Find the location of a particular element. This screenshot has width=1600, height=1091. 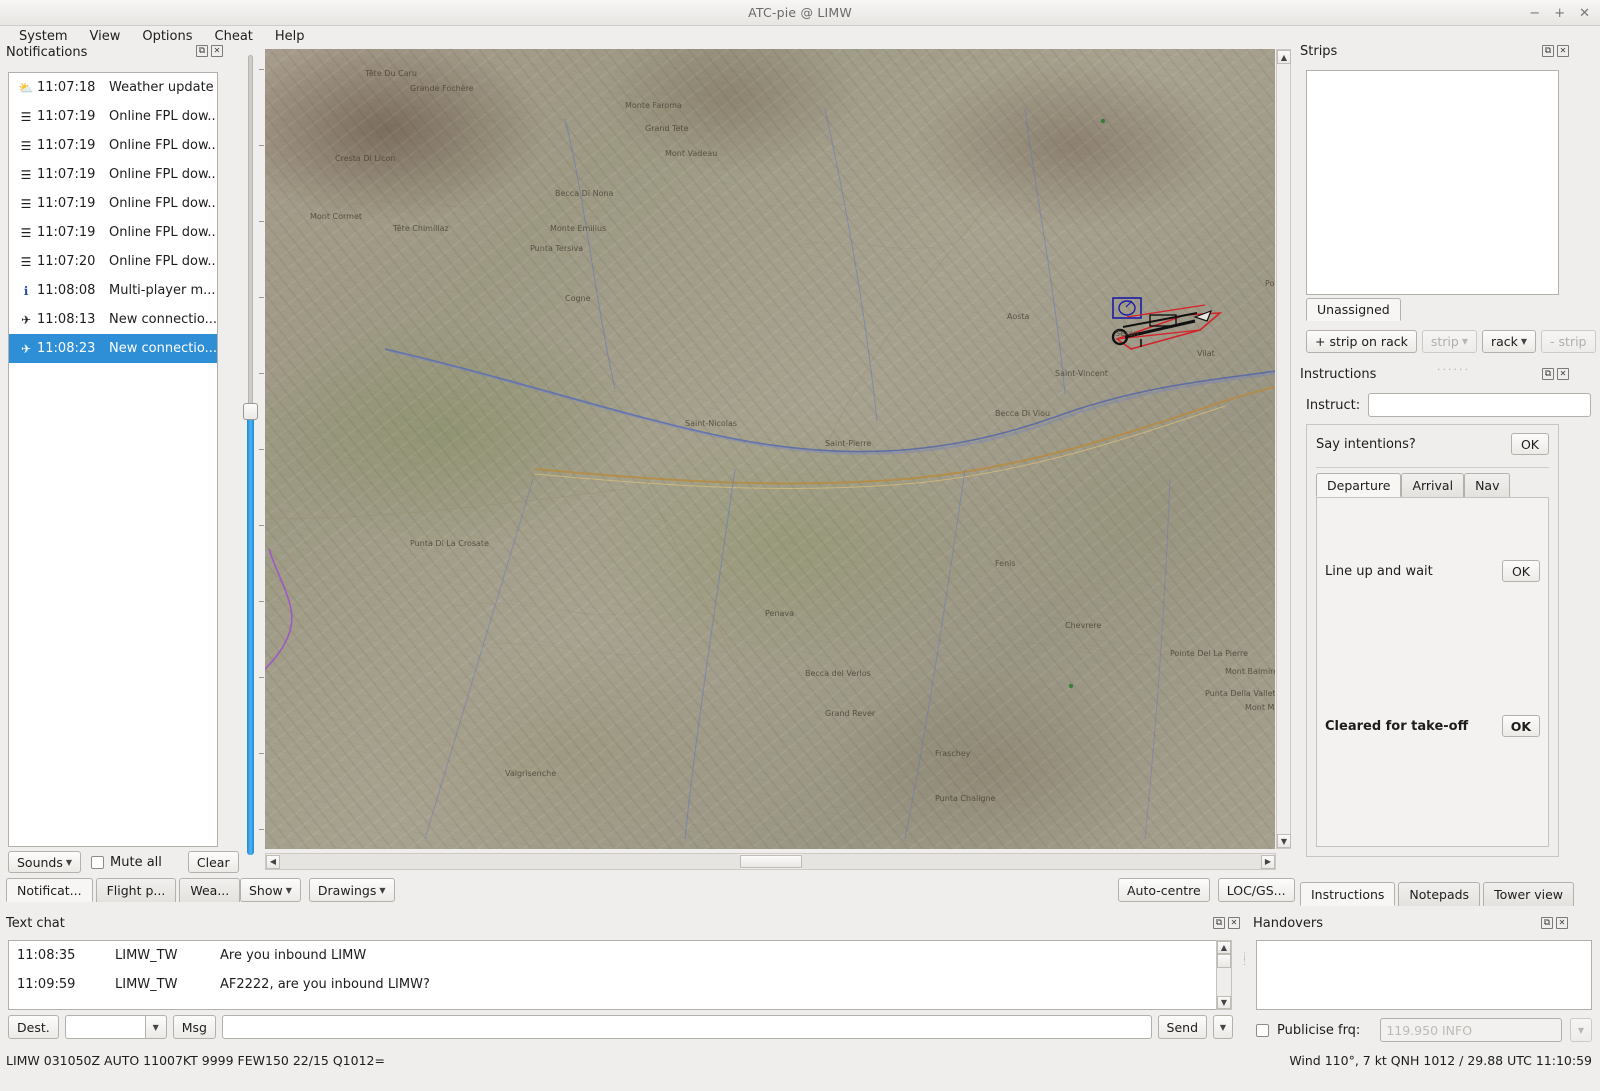

chat-handovers-splitter: ⋮ ⋮ is located at coordinates (1244, 960).